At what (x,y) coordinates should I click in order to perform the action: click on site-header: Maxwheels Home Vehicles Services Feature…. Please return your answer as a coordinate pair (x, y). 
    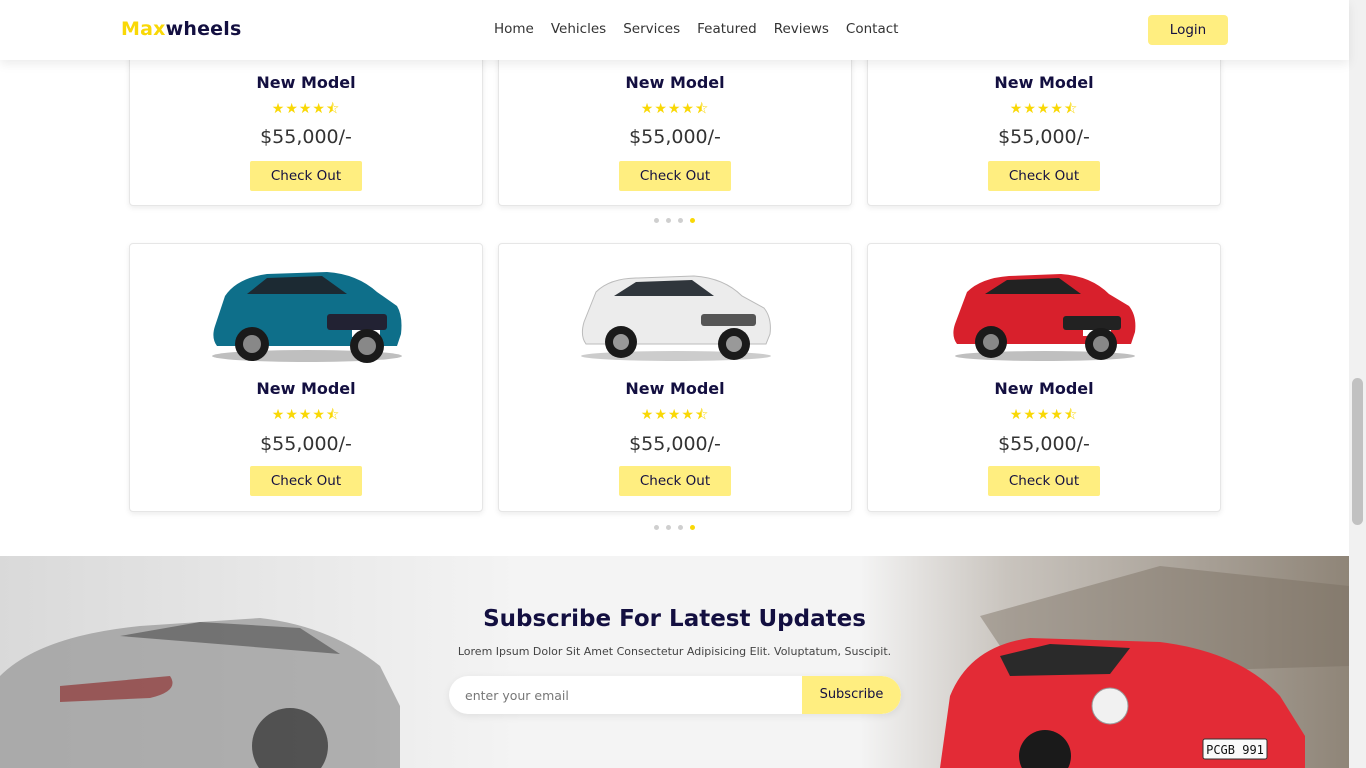
    Looking at the image, I should click on (674, 30).